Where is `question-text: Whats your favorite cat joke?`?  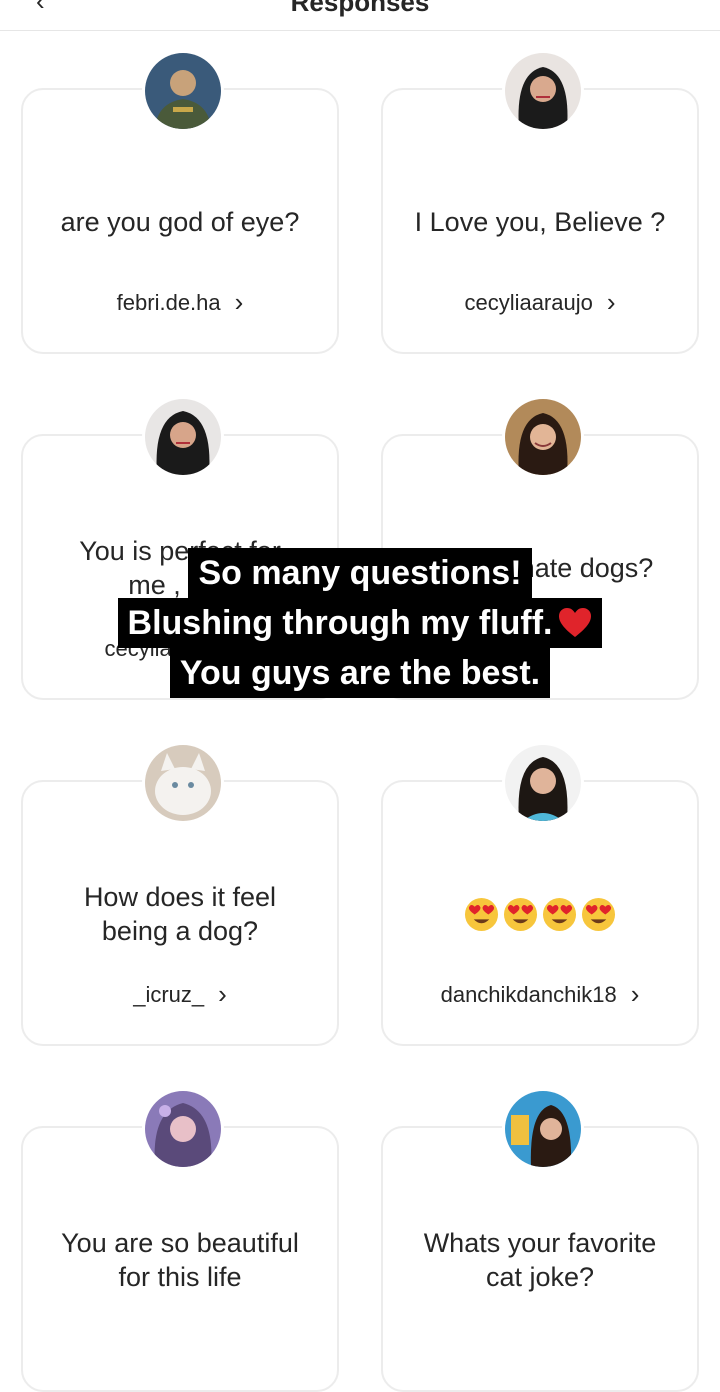 question-text: Whats your favorite cat joke? is located at coordinates (540, 1260).